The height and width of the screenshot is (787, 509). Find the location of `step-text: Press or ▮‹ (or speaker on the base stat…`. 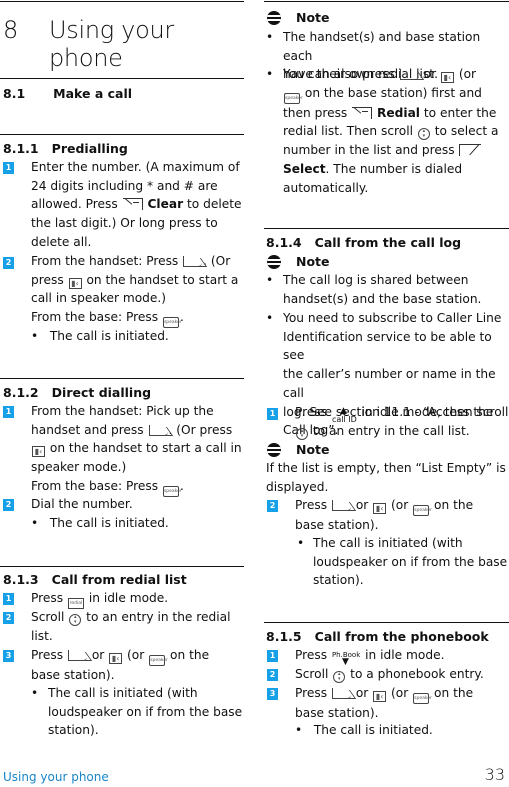

step-text: Press or ▮‹ (or speaker on the base stat… is located at coordinates (402, 703).